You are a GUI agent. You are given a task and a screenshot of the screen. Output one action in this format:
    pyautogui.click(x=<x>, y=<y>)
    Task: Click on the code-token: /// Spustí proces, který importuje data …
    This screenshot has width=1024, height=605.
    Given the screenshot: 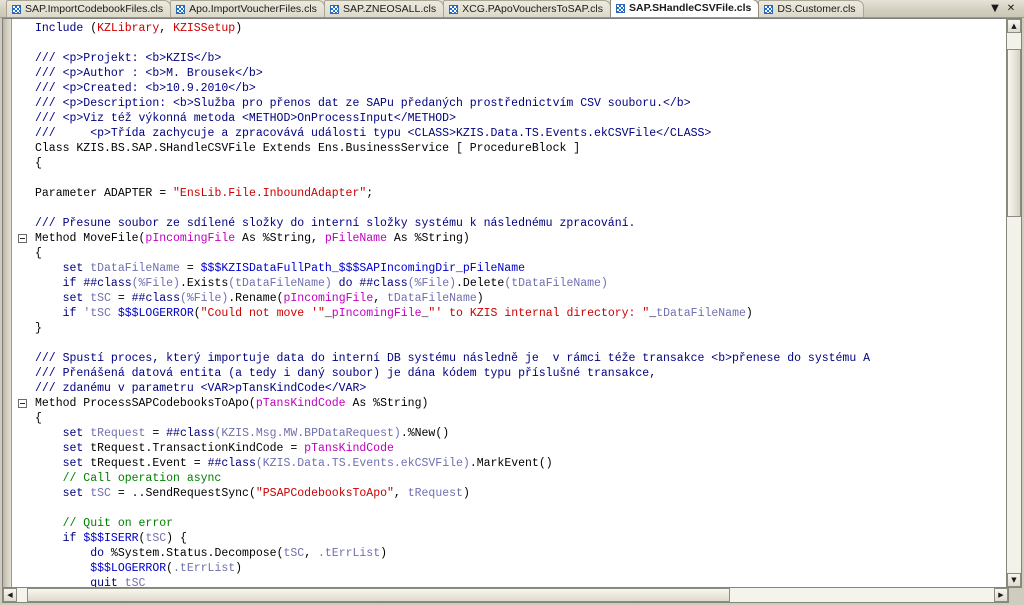 What is the action you would take?
    pyautogui.click(x=453, y=358)
    